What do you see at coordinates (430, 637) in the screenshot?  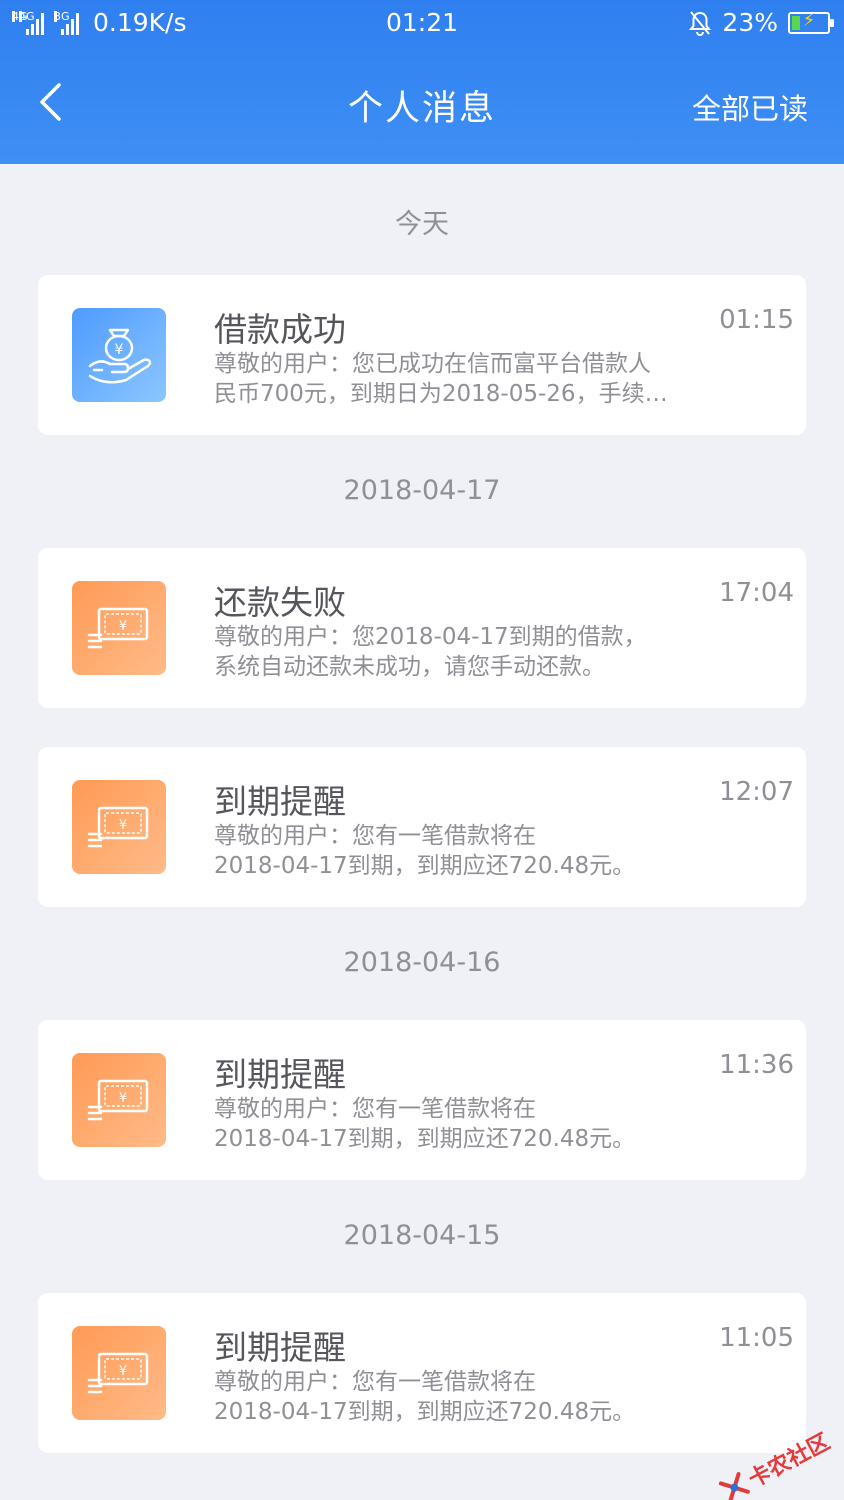 I see `message-body-line: 尊敬的用户：您2018-04-17到期的借款，` at bounding box center [430, 637].